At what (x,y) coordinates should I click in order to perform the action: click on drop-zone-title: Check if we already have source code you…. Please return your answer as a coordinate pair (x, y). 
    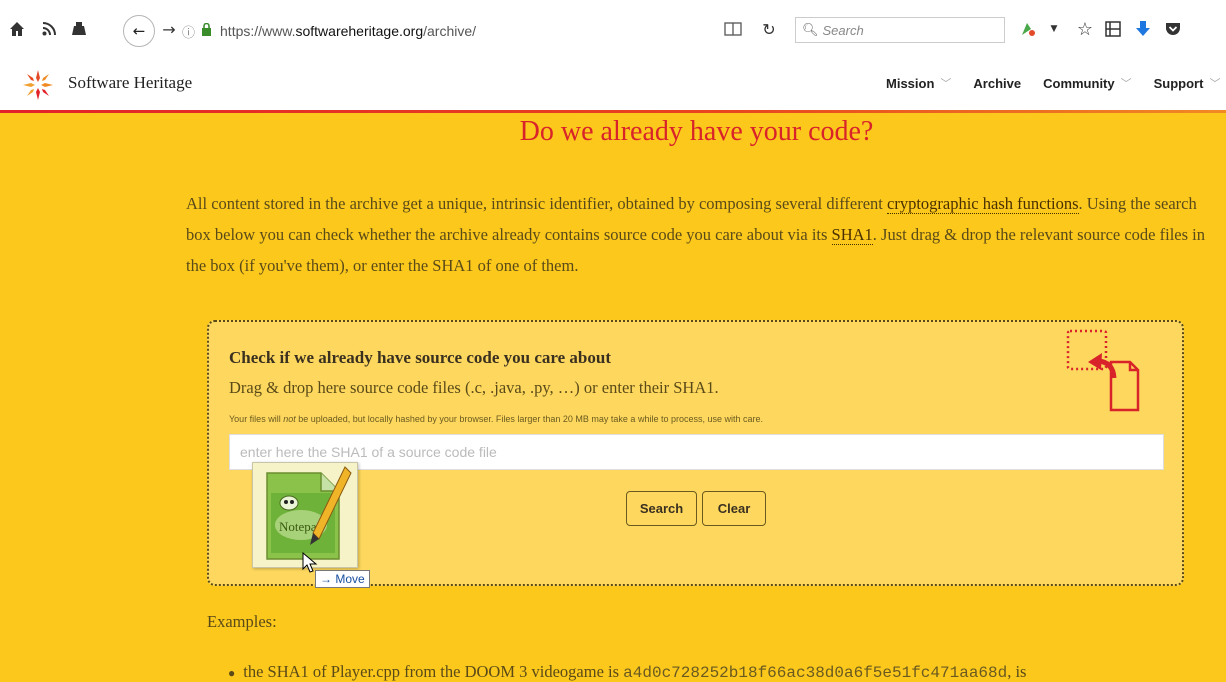
    Looking at the image, I should click on (420, 357).